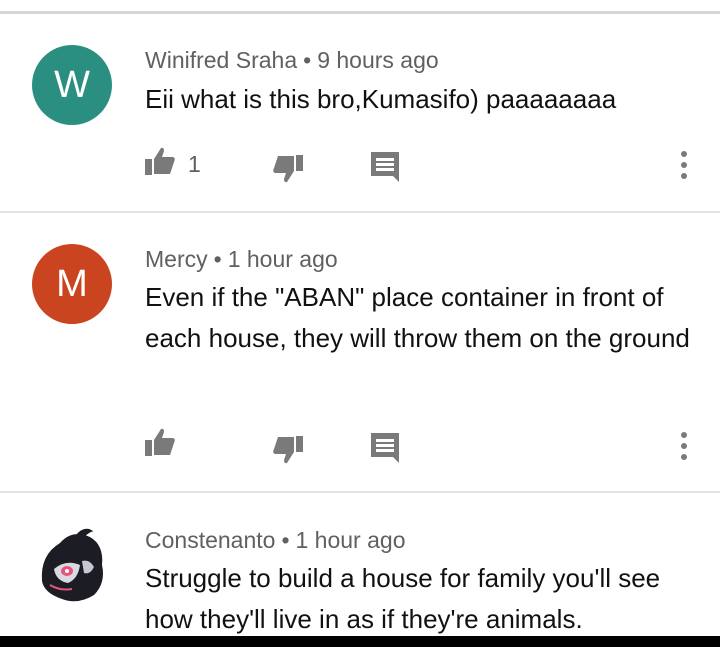 This screenshot has width=720, height=647. I want to click on author-name: Constenanto, so click(210, 540).